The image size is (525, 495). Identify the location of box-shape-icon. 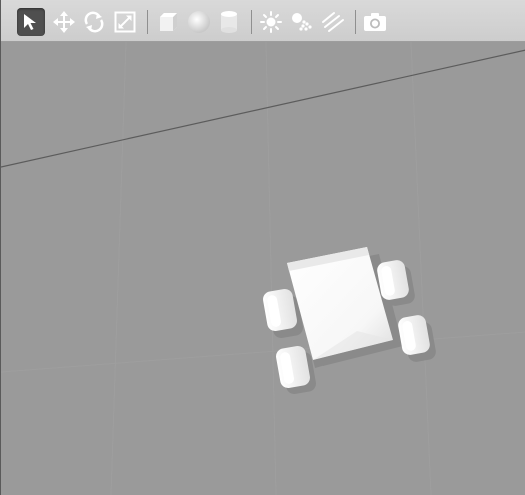
(168, 22).